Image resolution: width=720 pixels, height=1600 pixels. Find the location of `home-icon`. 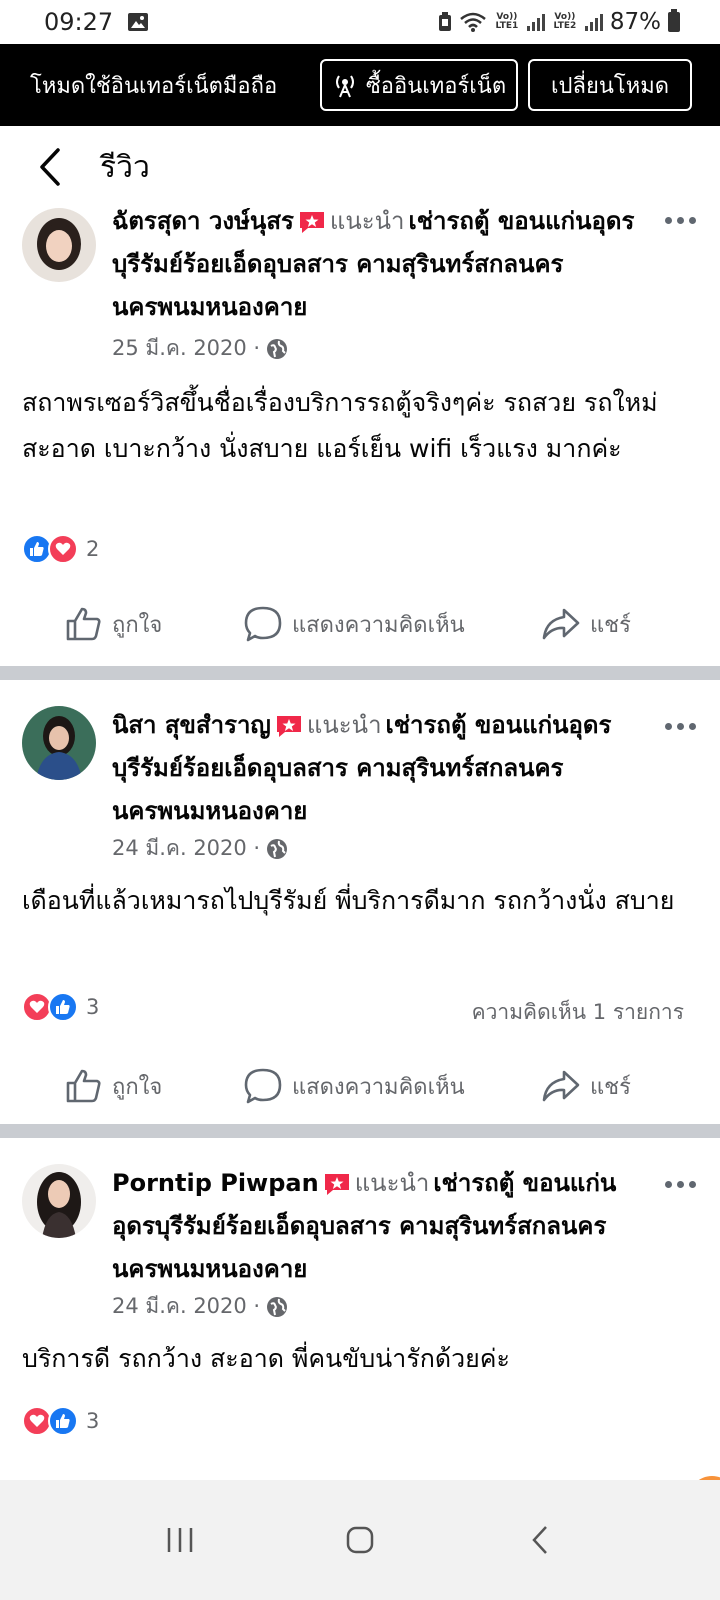

home-icon is located at coordinates (360, 1540).